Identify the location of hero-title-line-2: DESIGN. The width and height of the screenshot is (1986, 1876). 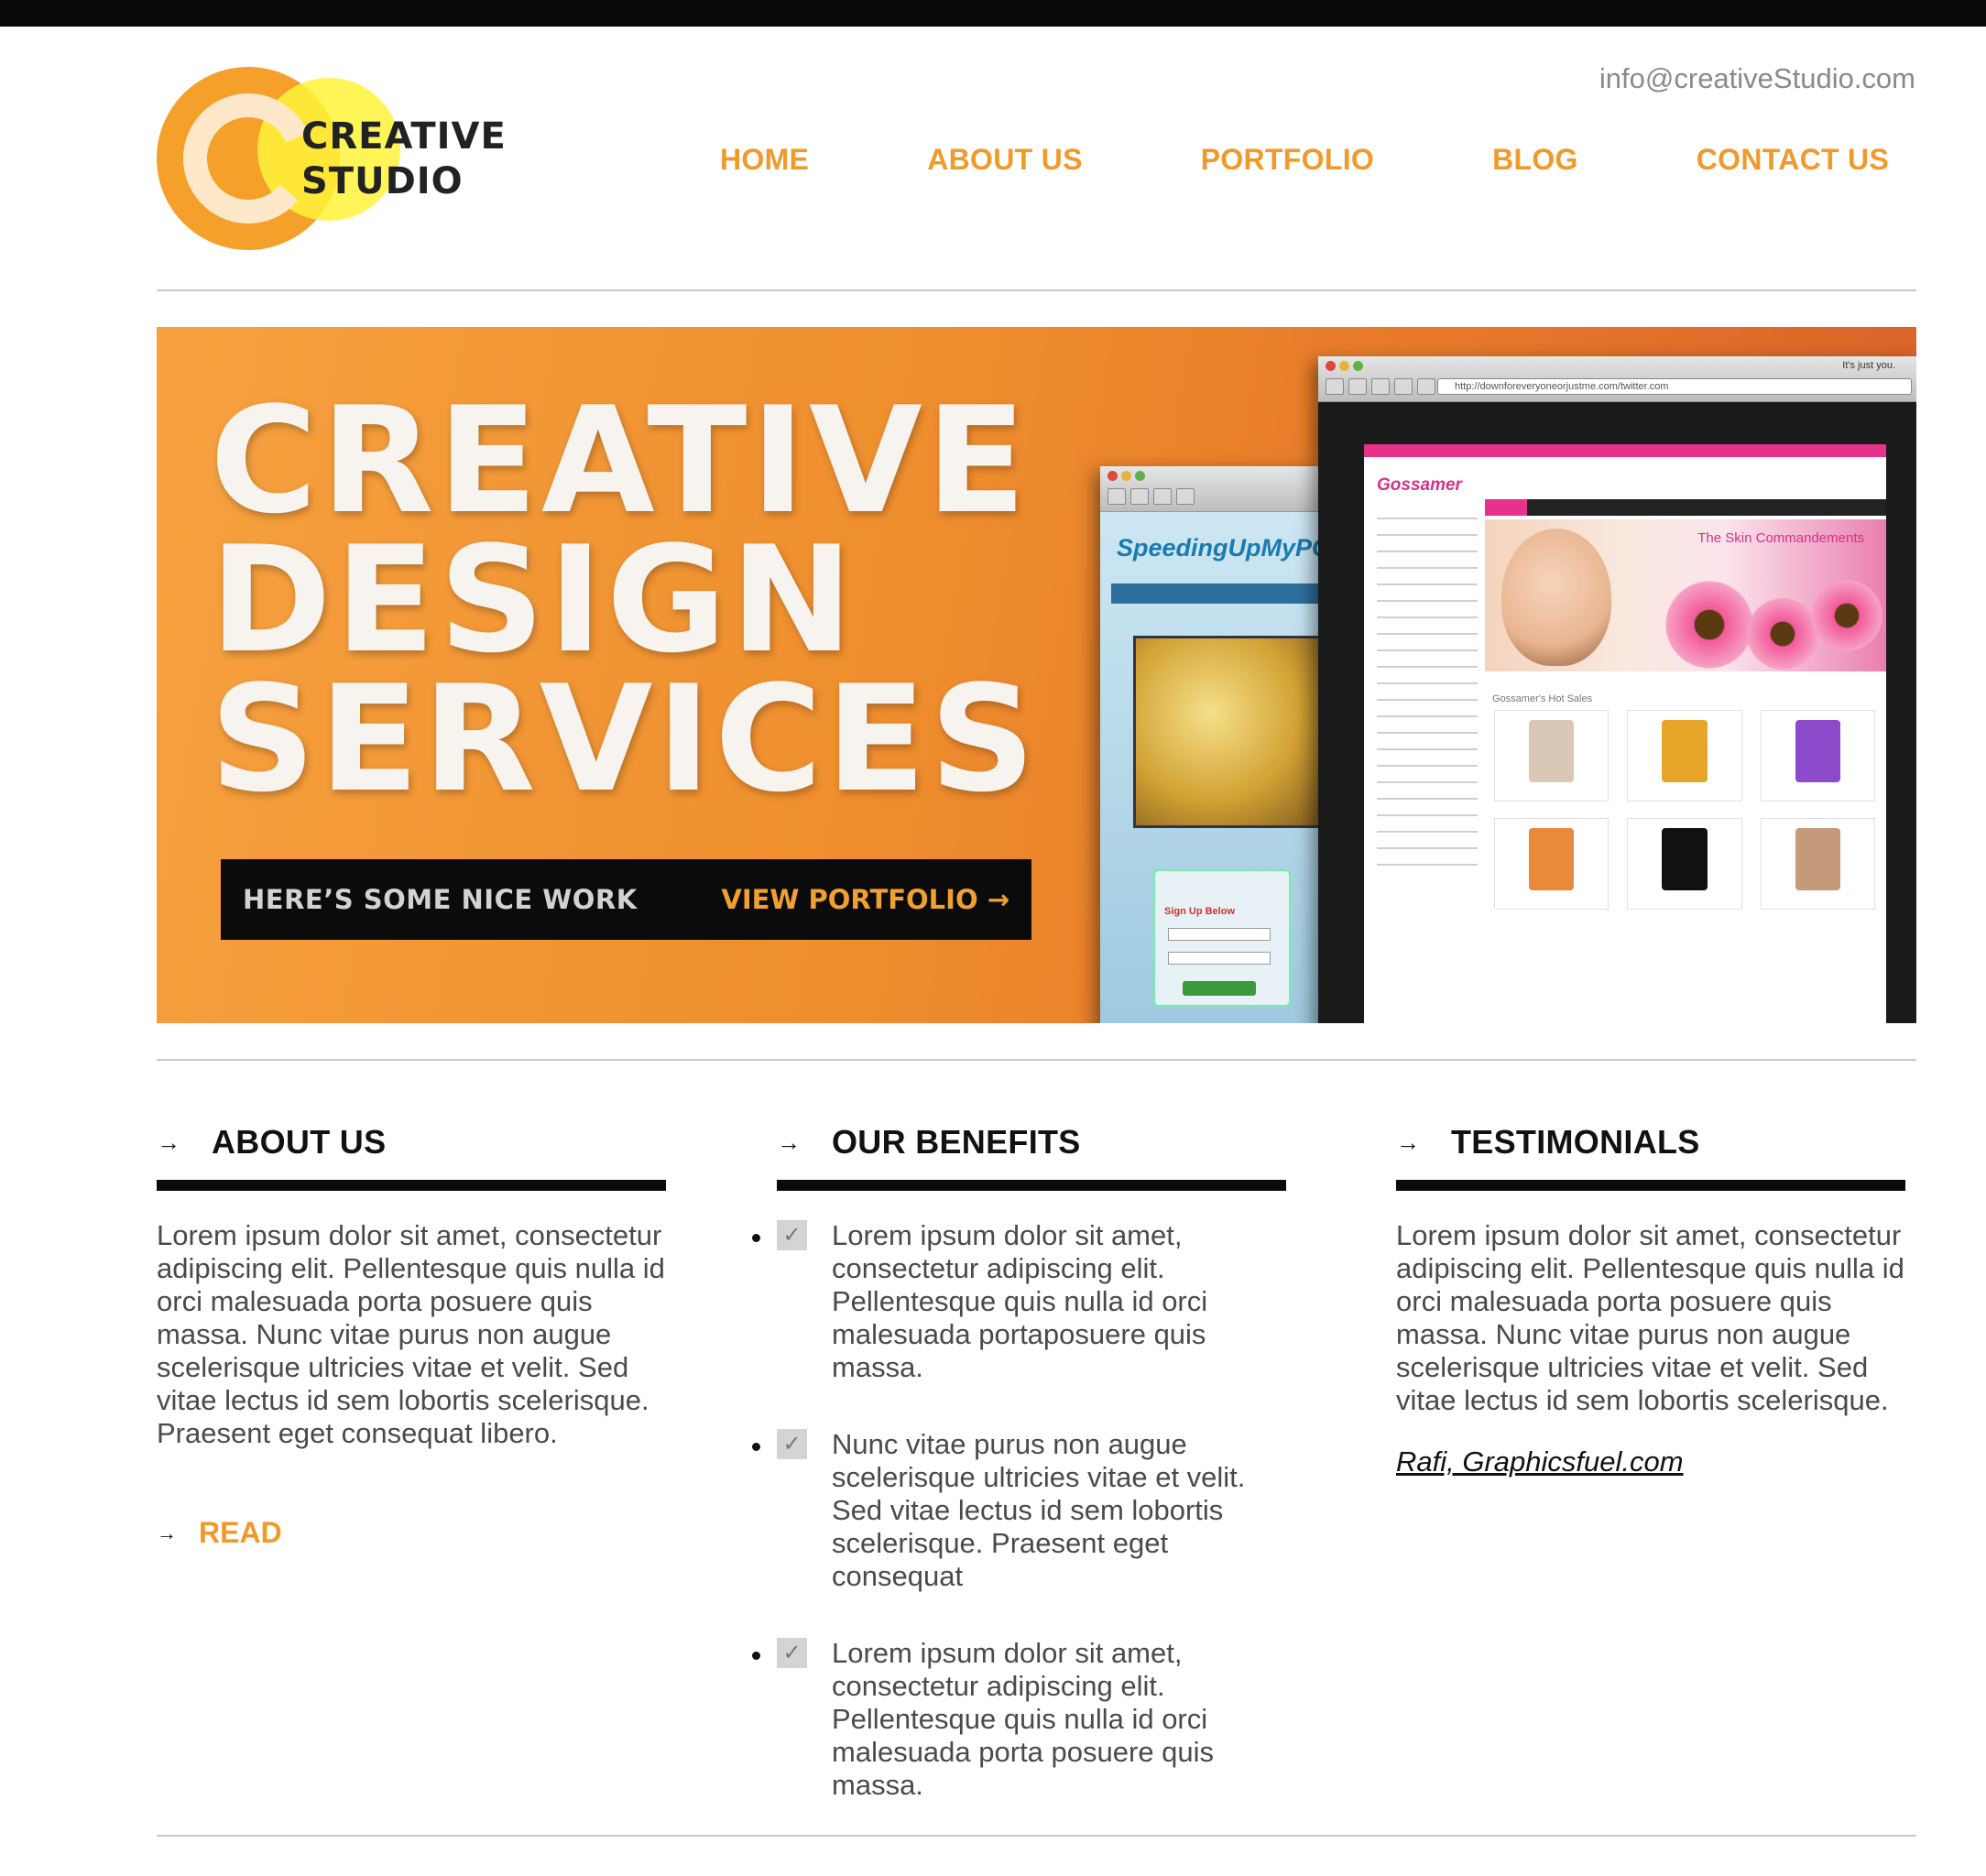
(533, 599).